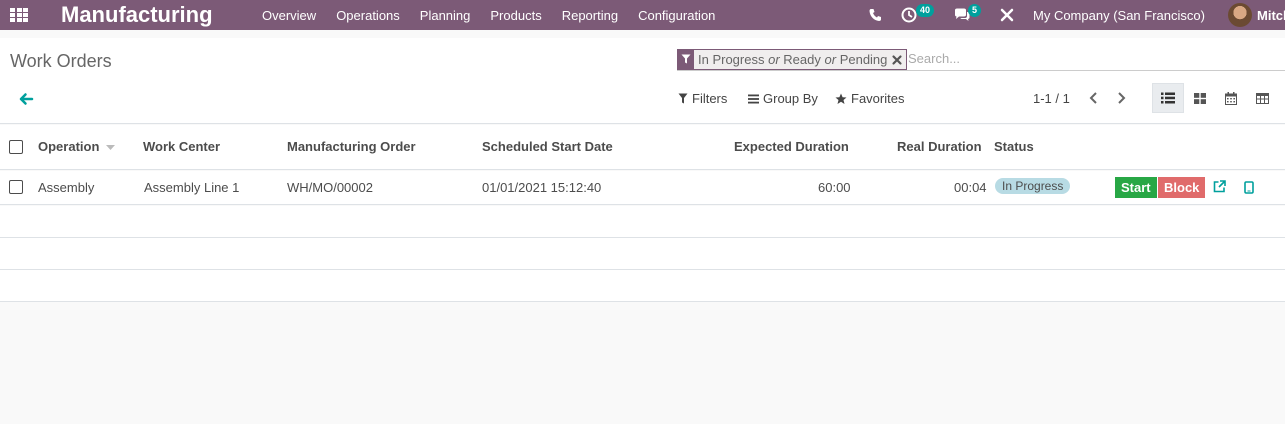 The height and width of the screenshot is (424, 1285). Describe the element at coordinates (515, 15) in the screenshot. I see `menu-products: Products` at that location.